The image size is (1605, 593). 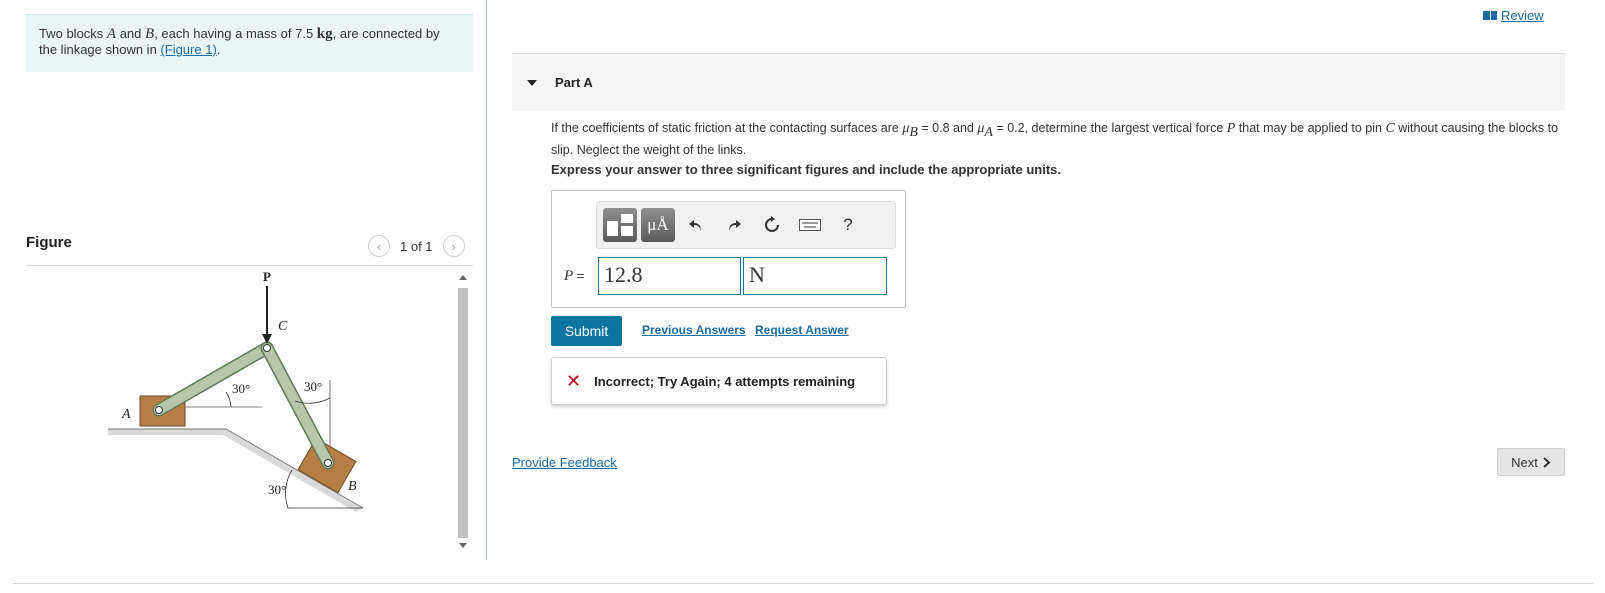 What do you see at coordinates (167, 432) in the screenshot?
I see `ground-horizontal` at bounding box center [167, 432].